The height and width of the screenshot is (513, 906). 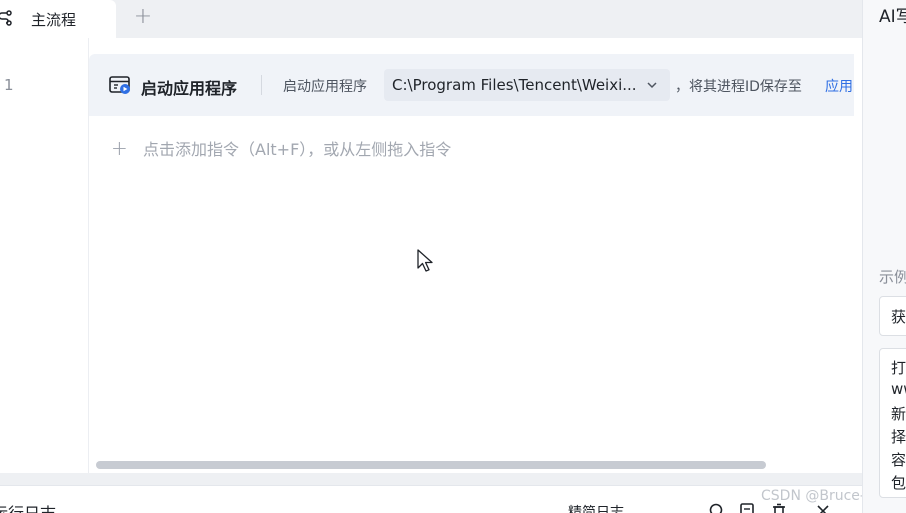 I want to click on add-command-hint: 点击添加指令（Alt+F），或从左侧拖入指令, so click(x=297, y=149).